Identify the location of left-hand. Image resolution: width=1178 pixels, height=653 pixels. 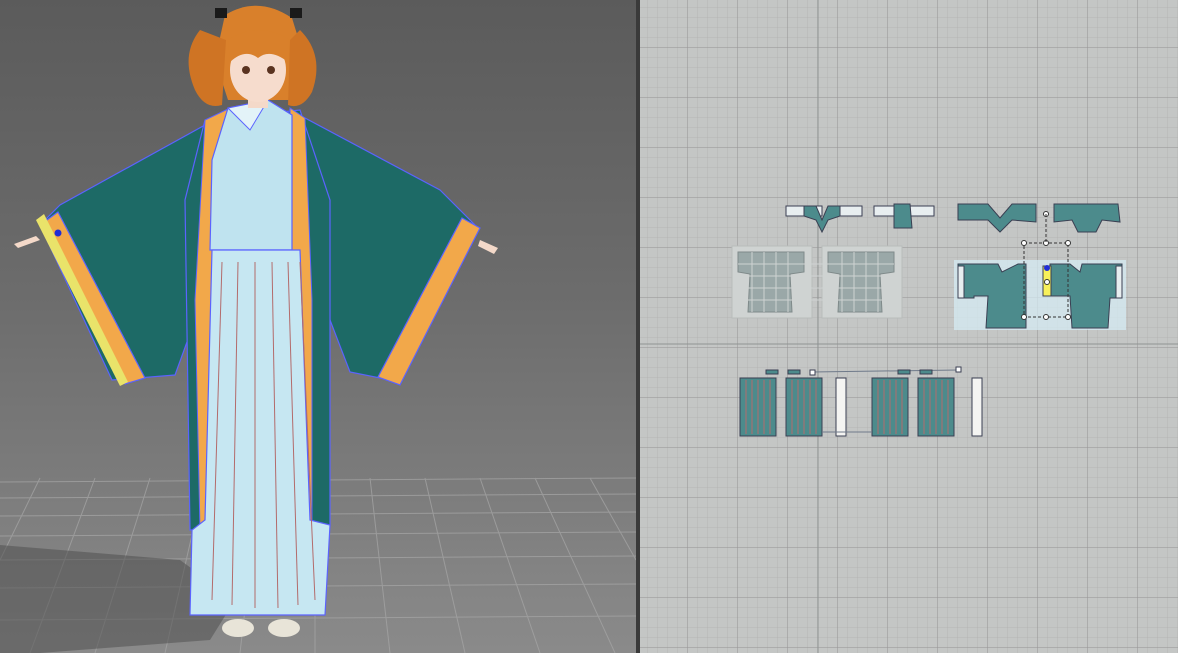
(27, 242).